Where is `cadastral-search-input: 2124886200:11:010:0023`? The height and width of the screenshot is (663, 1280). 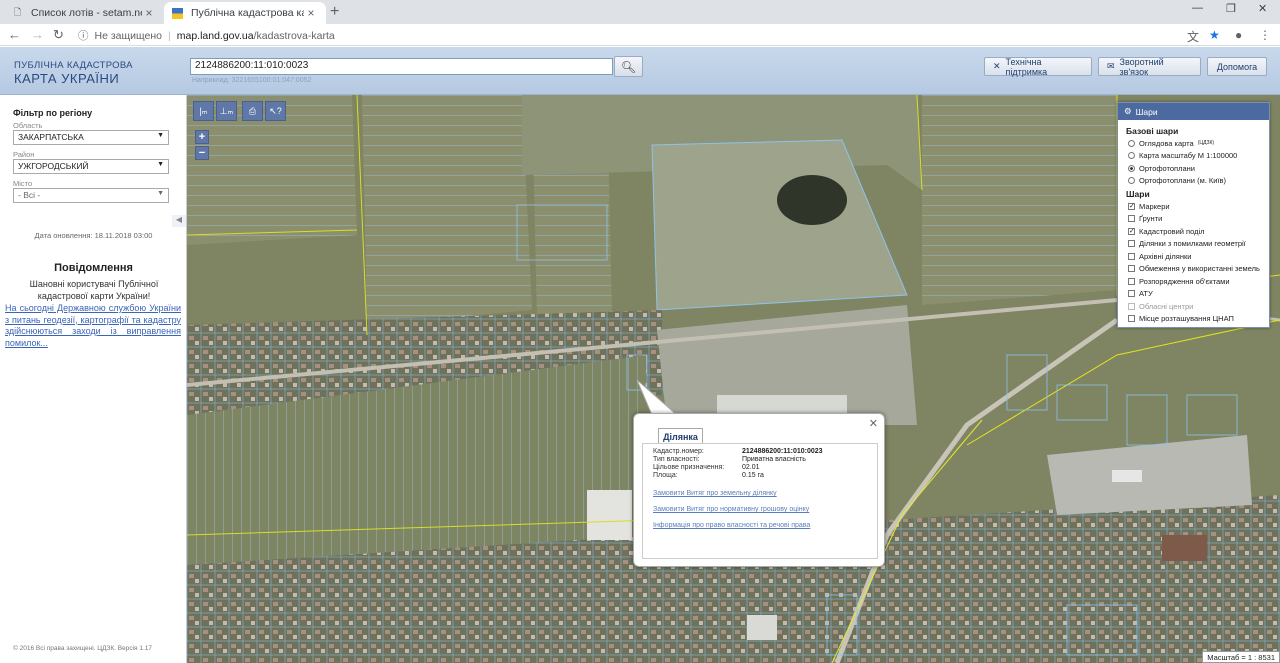 cadastral-search-input: 2124886200:11:010:0023 is located at coordinates (401, 66).